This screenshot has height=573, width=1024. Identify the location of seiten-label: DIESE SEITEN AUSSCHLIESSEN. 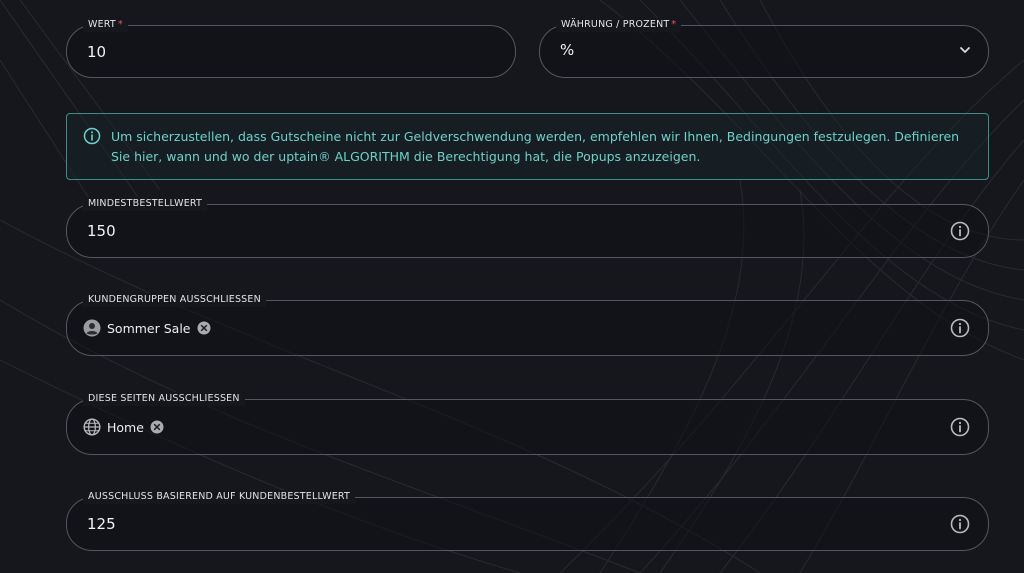
(164, 399).